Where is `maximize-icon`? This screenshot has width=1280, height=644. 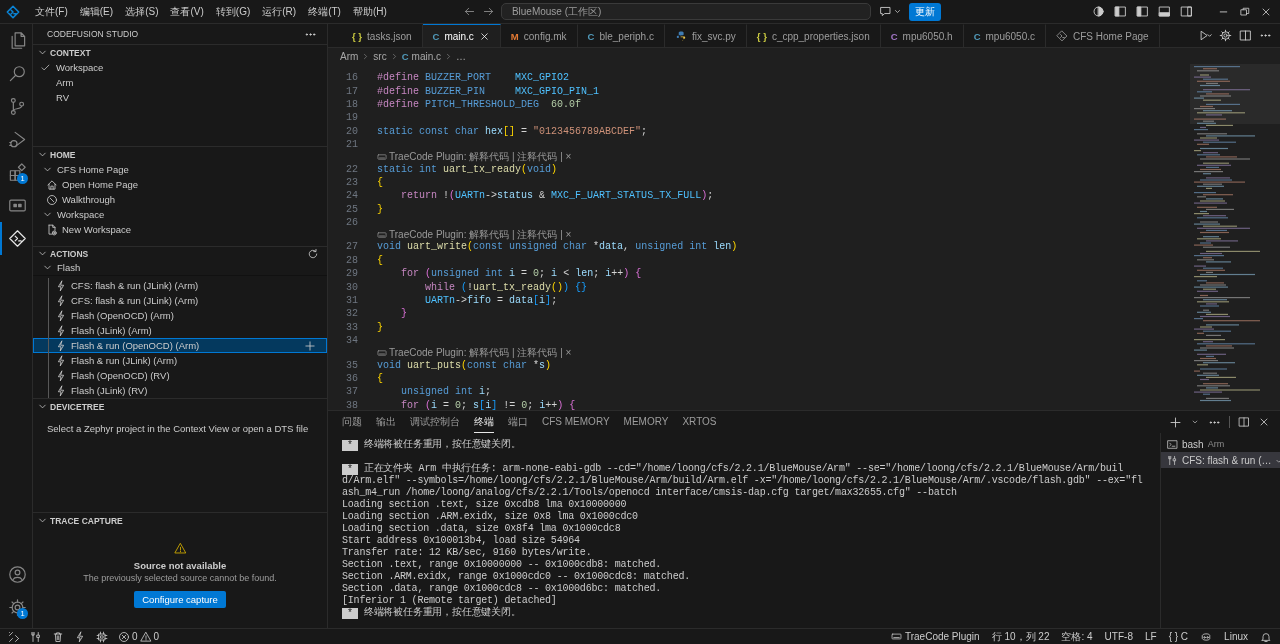 maximize-icon is located at coordinates (1244, 422).